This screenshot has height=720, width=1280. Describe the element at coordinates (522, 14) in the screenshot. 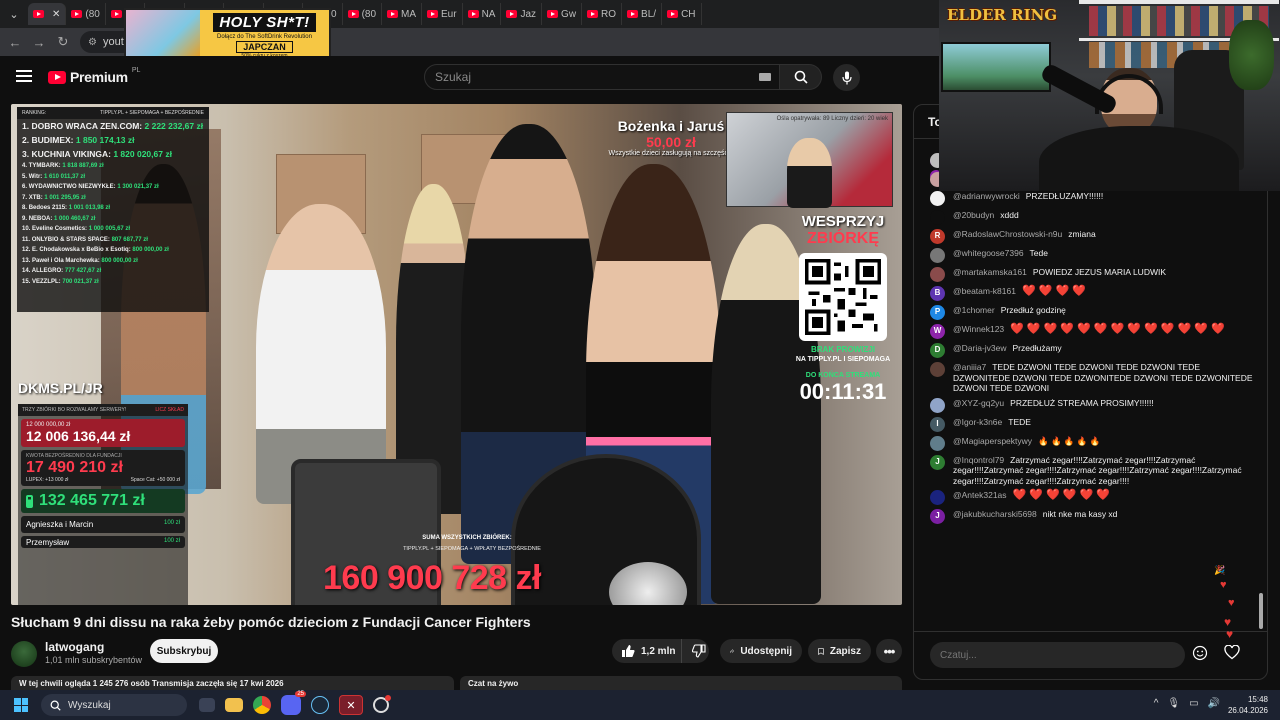

I see `browser-tab: Jaz` at that location.